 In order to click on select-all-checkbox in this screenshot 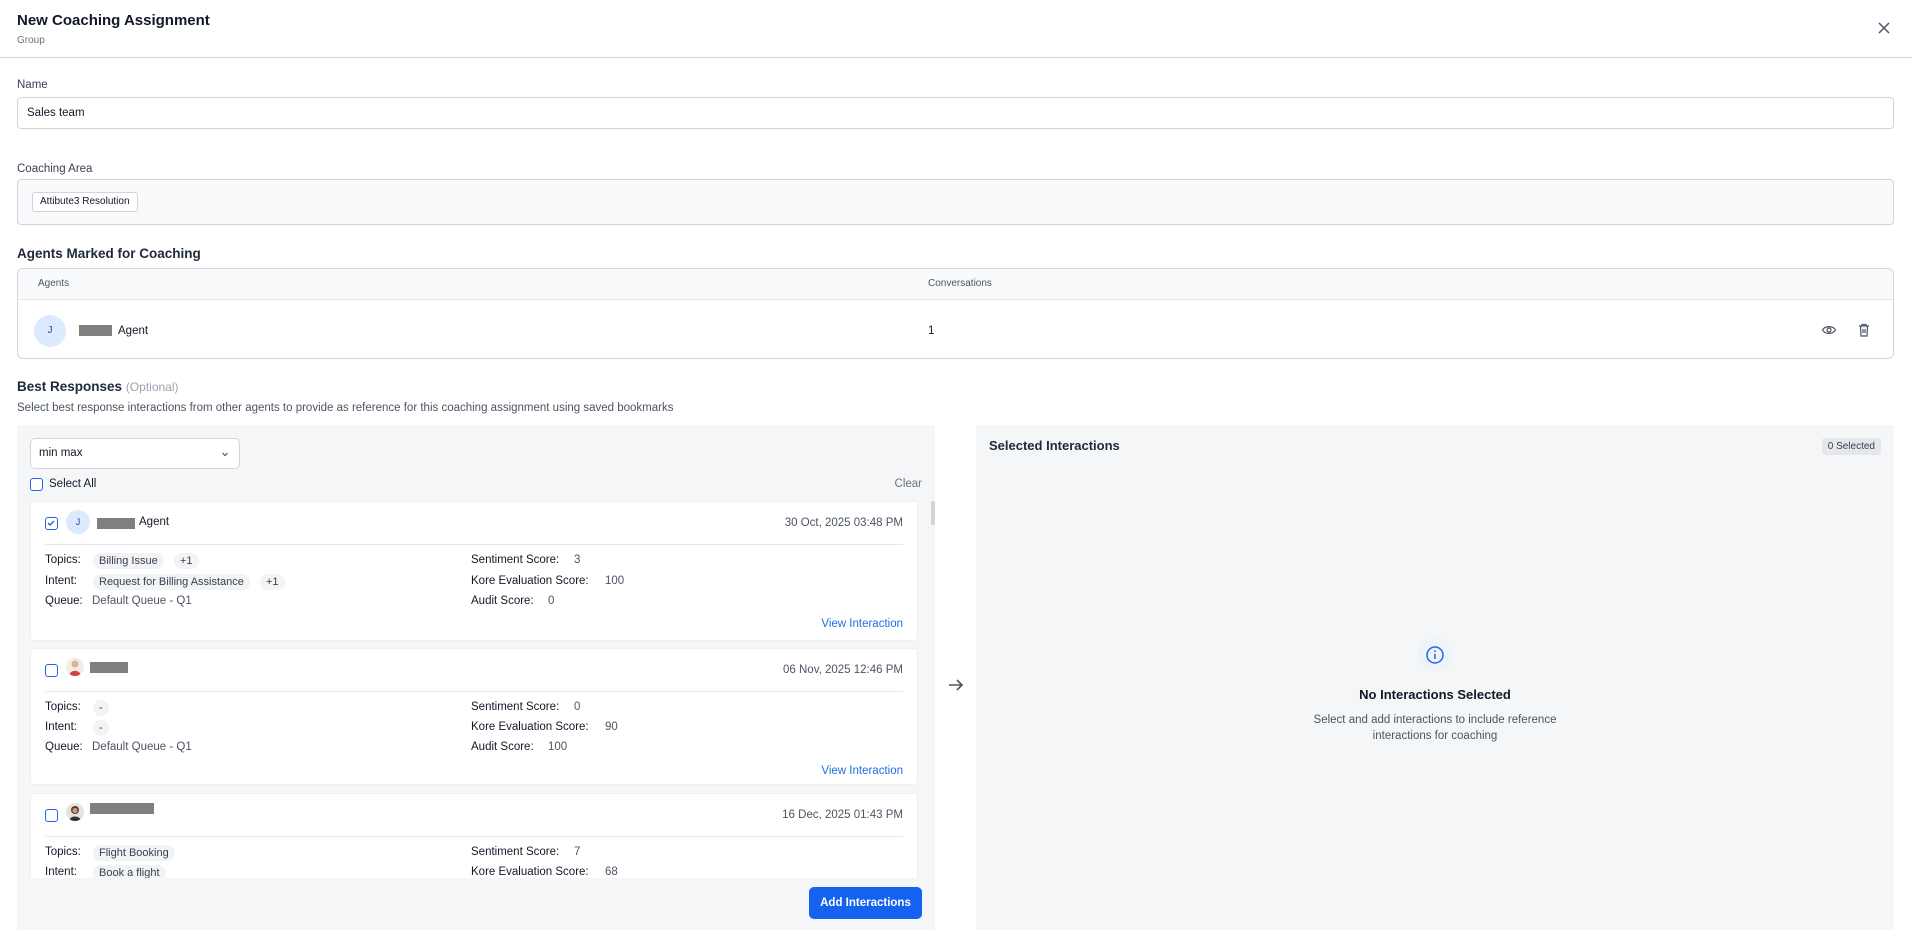, I will do `click(36, 484)`.